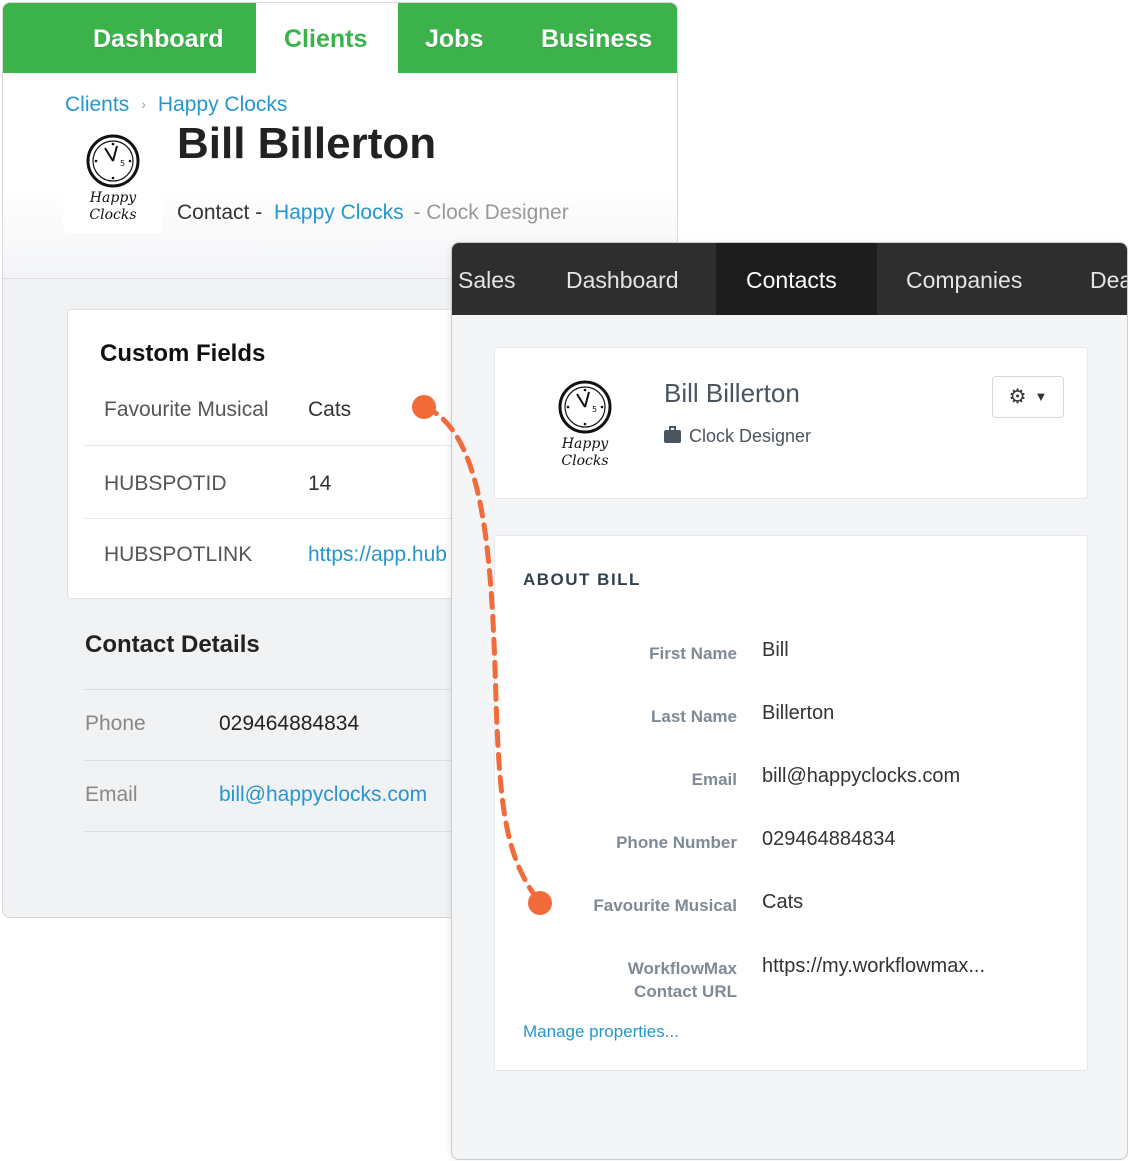 The width and height of the screenshot is (1130, 1161). Describe the element at coordinates (756, 840) in the screenshot. I see `property-row: Phone Number 029464884834` at that location.